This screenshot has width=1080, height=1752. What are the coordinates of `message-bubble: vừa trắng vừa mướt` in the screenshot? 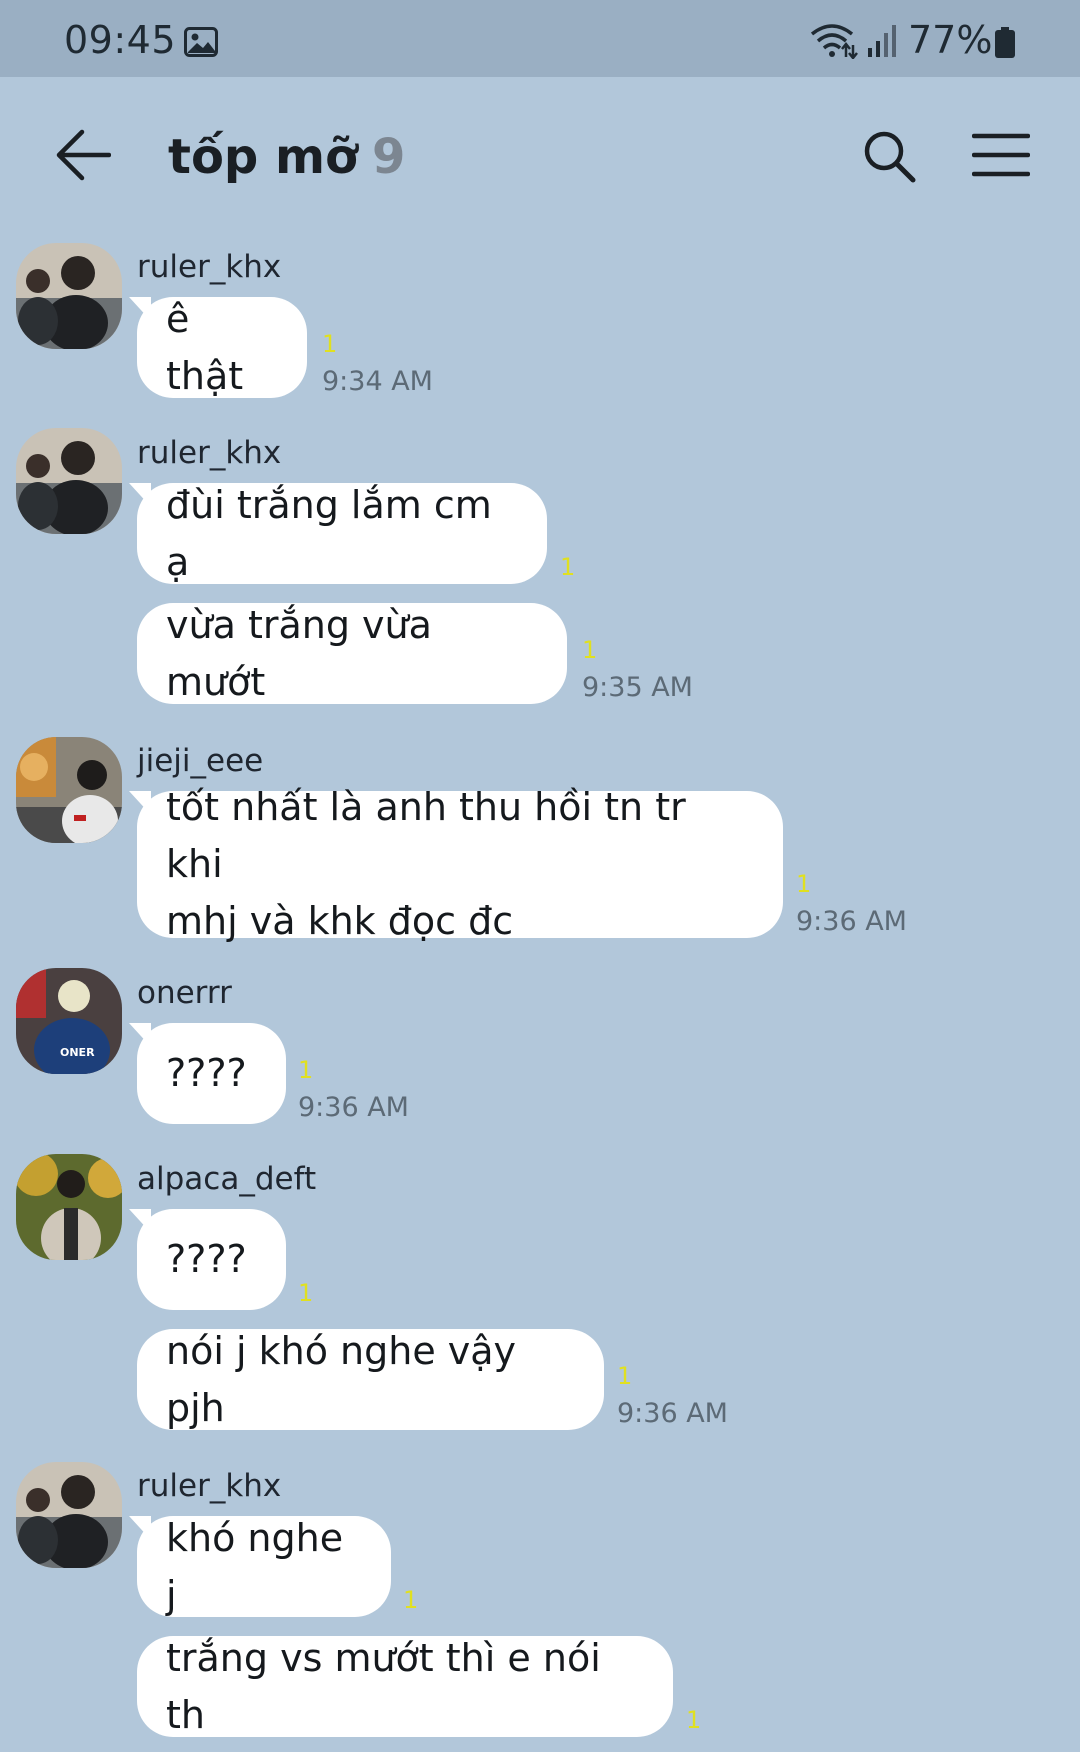 It's located at (352, 653).